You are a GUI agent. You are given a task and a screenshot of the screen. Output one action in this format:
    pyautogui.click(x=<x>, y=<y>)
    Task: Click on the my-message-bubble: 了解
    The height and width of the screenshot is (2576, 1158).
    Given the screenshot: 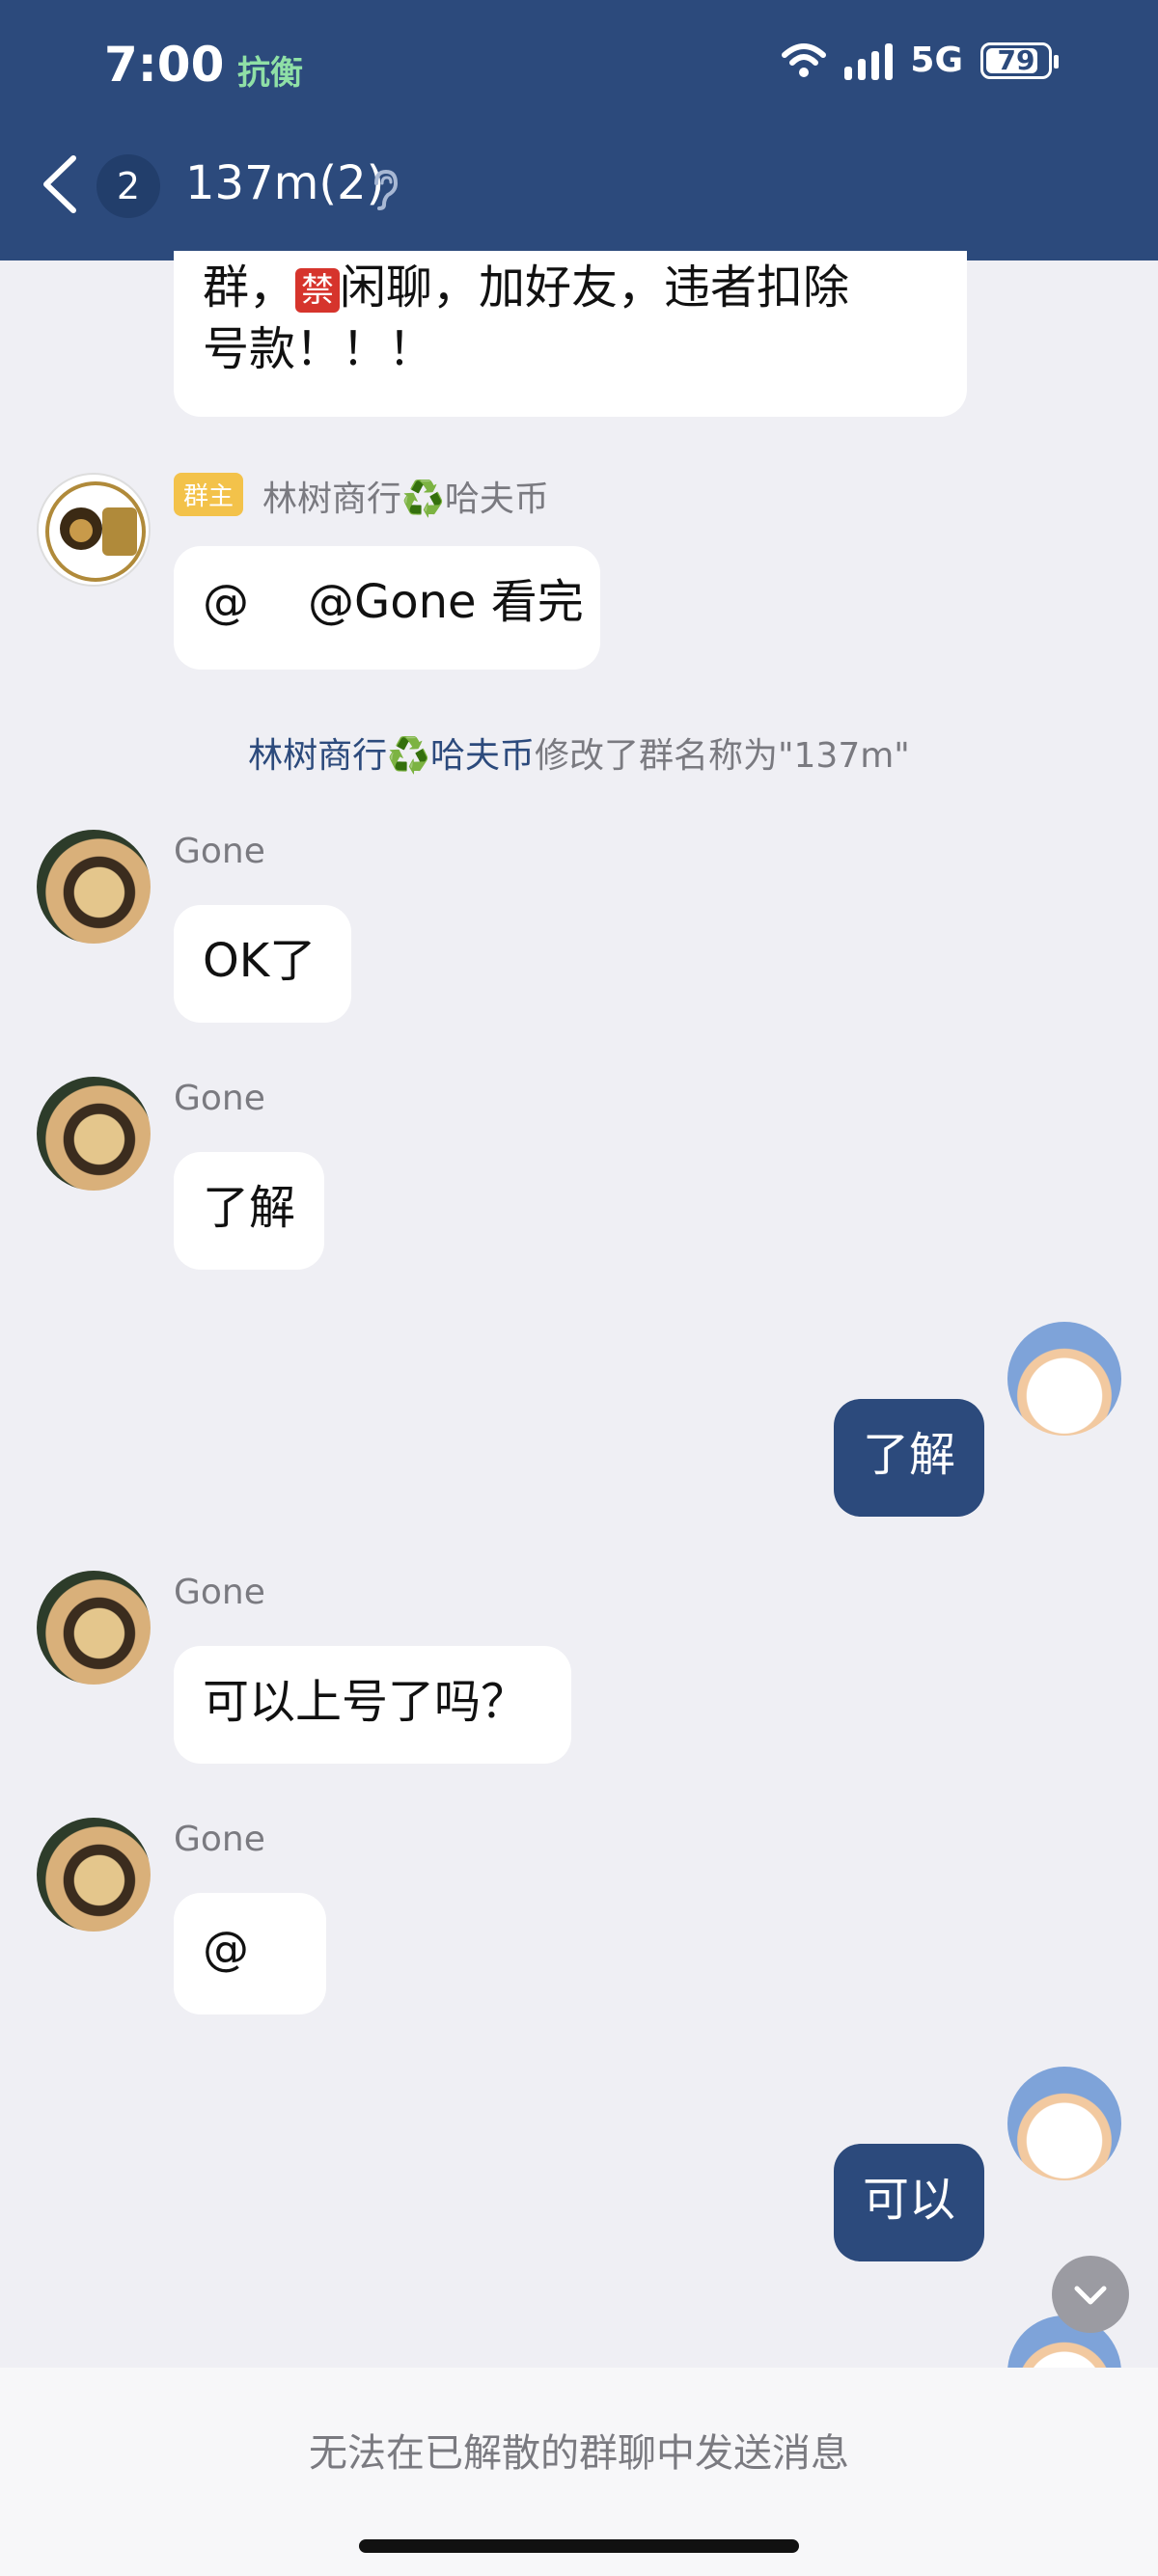 What is the action you would take?
    pyautogui.click(x=909, y=1458)
    